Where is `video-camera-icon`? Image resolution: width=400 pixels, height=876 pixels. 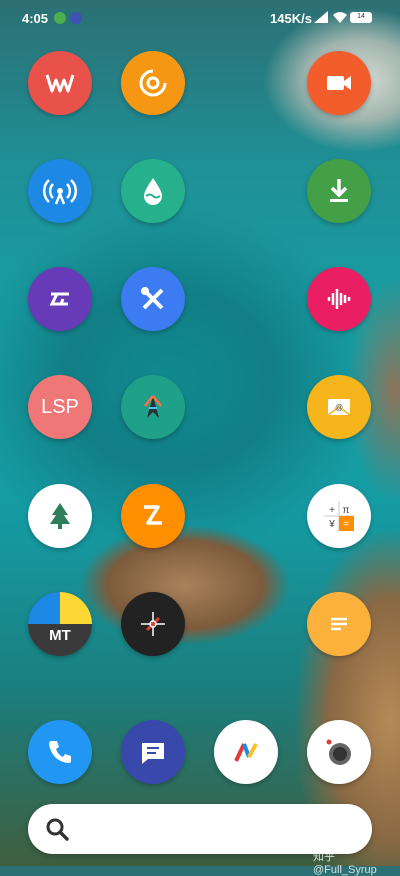 video-camera-icon is located at coordinates (339, 83).